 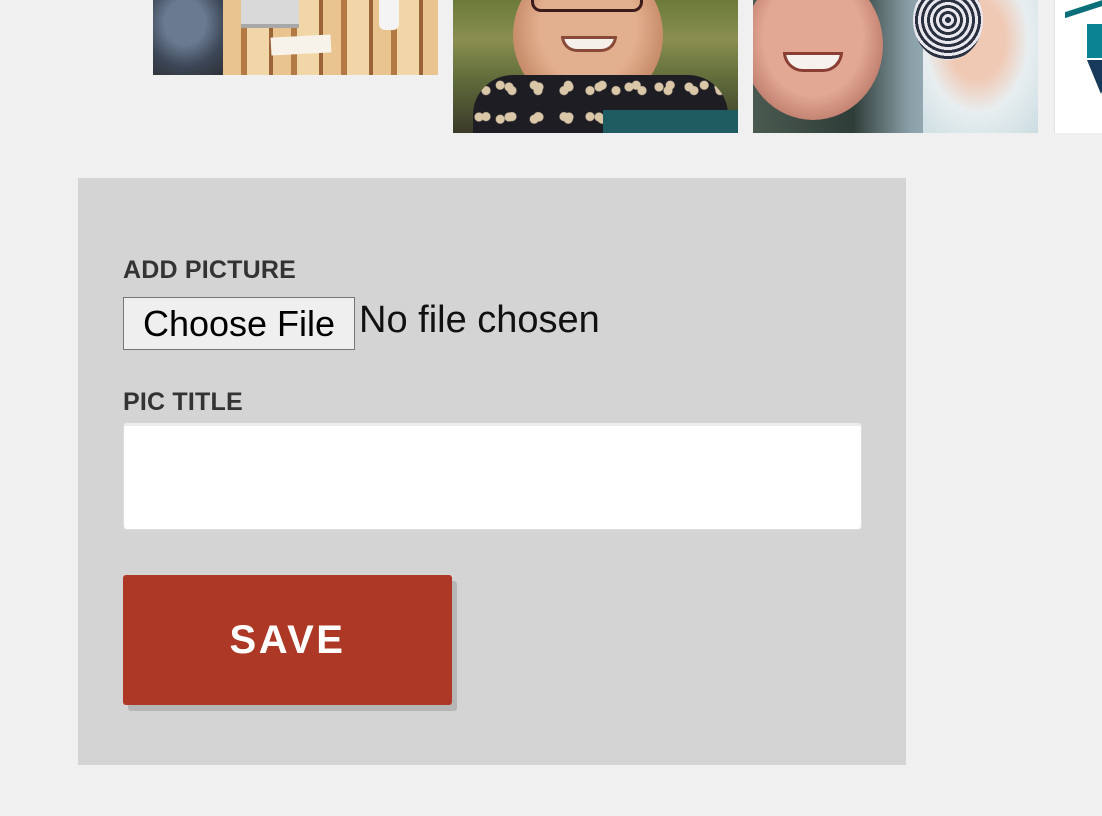 I want to click on logo-letter-shape, so click(x=1094, y=41).